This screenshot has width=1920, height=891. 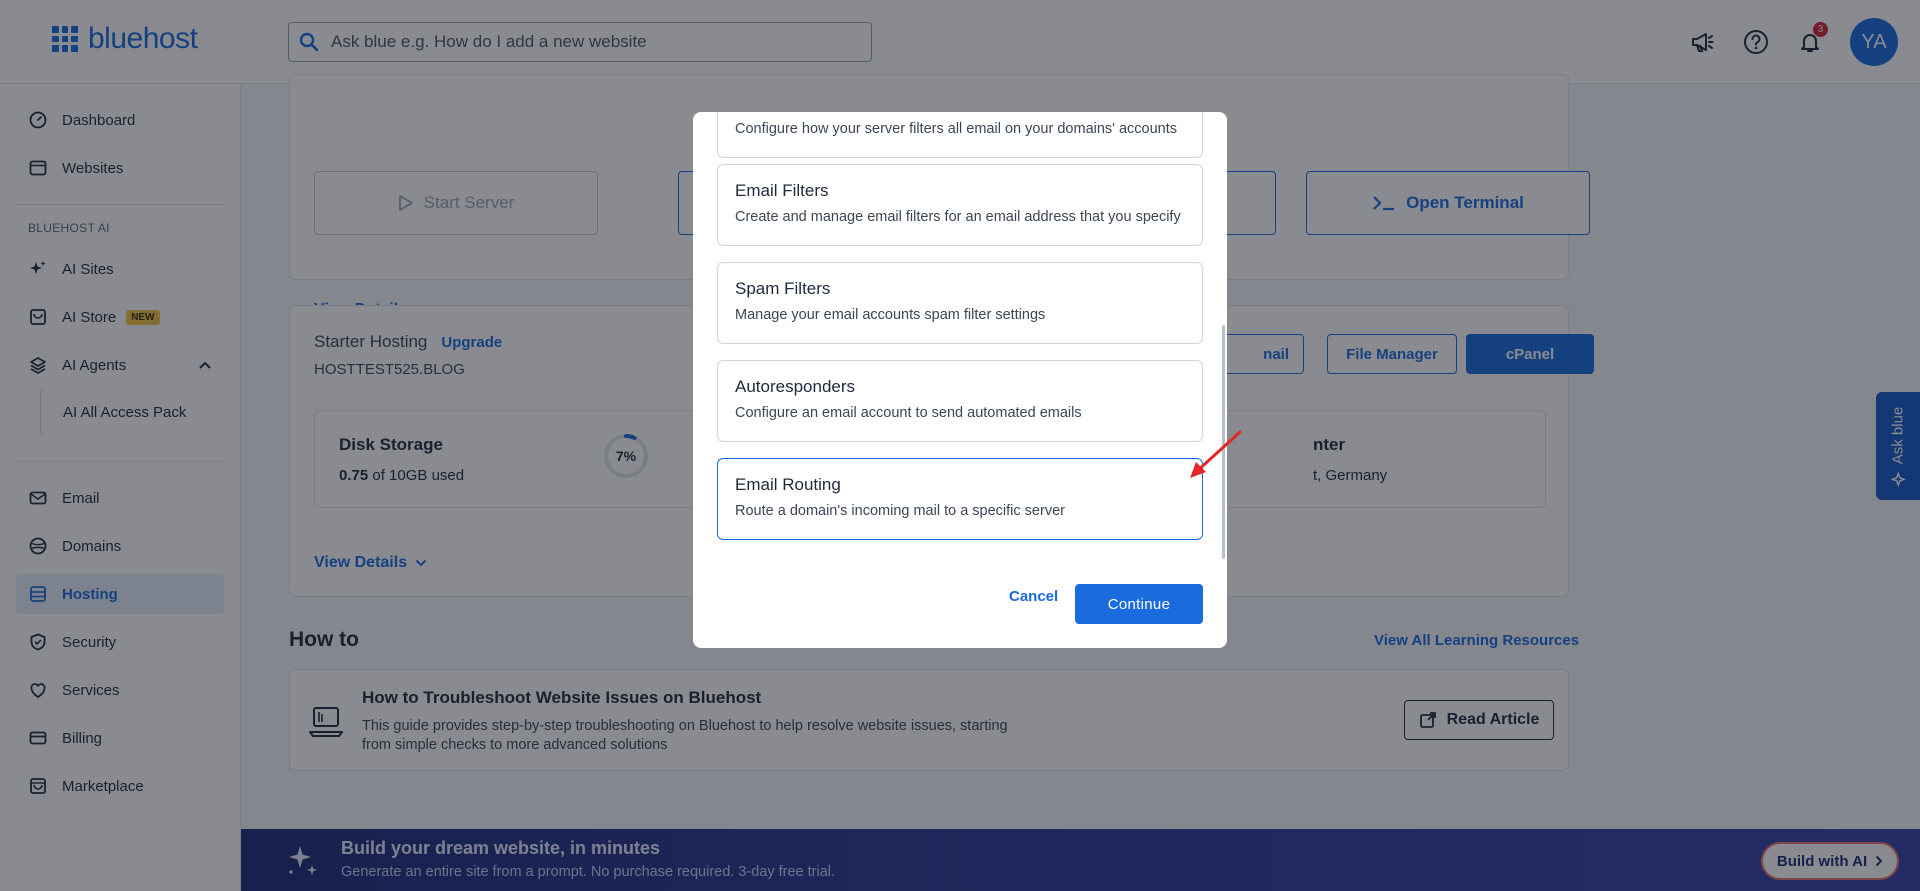 I want to click on option-title: Email Routing, so click(x=788, y=484).